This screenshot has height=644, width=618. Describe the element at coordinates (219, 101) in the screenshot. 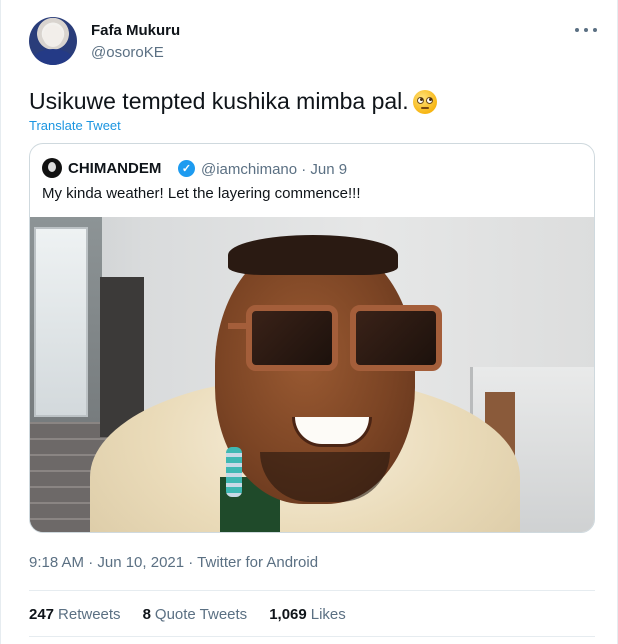

I see `tweet-text-content: Usikuwe tempted kushika mimba pal.` at that location.